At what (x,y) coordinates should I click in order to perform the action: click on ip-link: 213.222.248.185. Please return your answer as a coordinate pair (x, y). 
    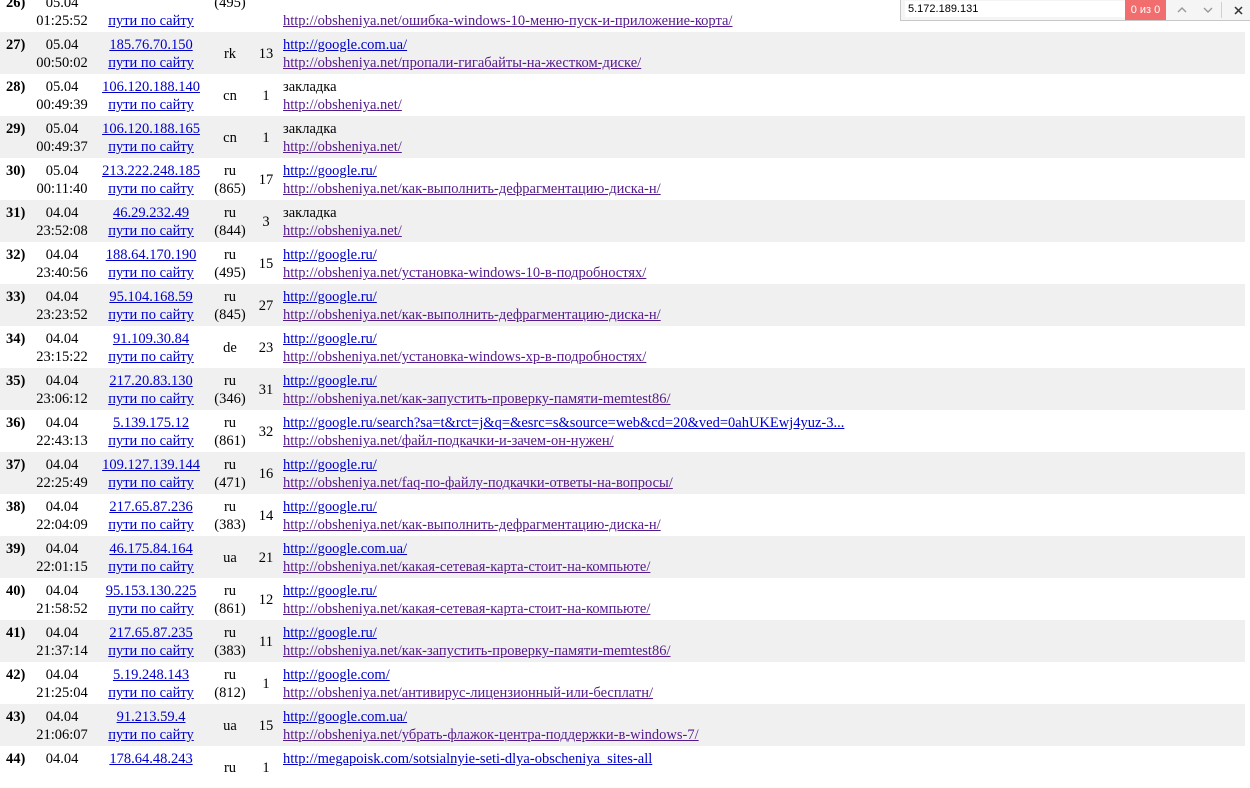
    Looking at the image, I should click on (151, 171).